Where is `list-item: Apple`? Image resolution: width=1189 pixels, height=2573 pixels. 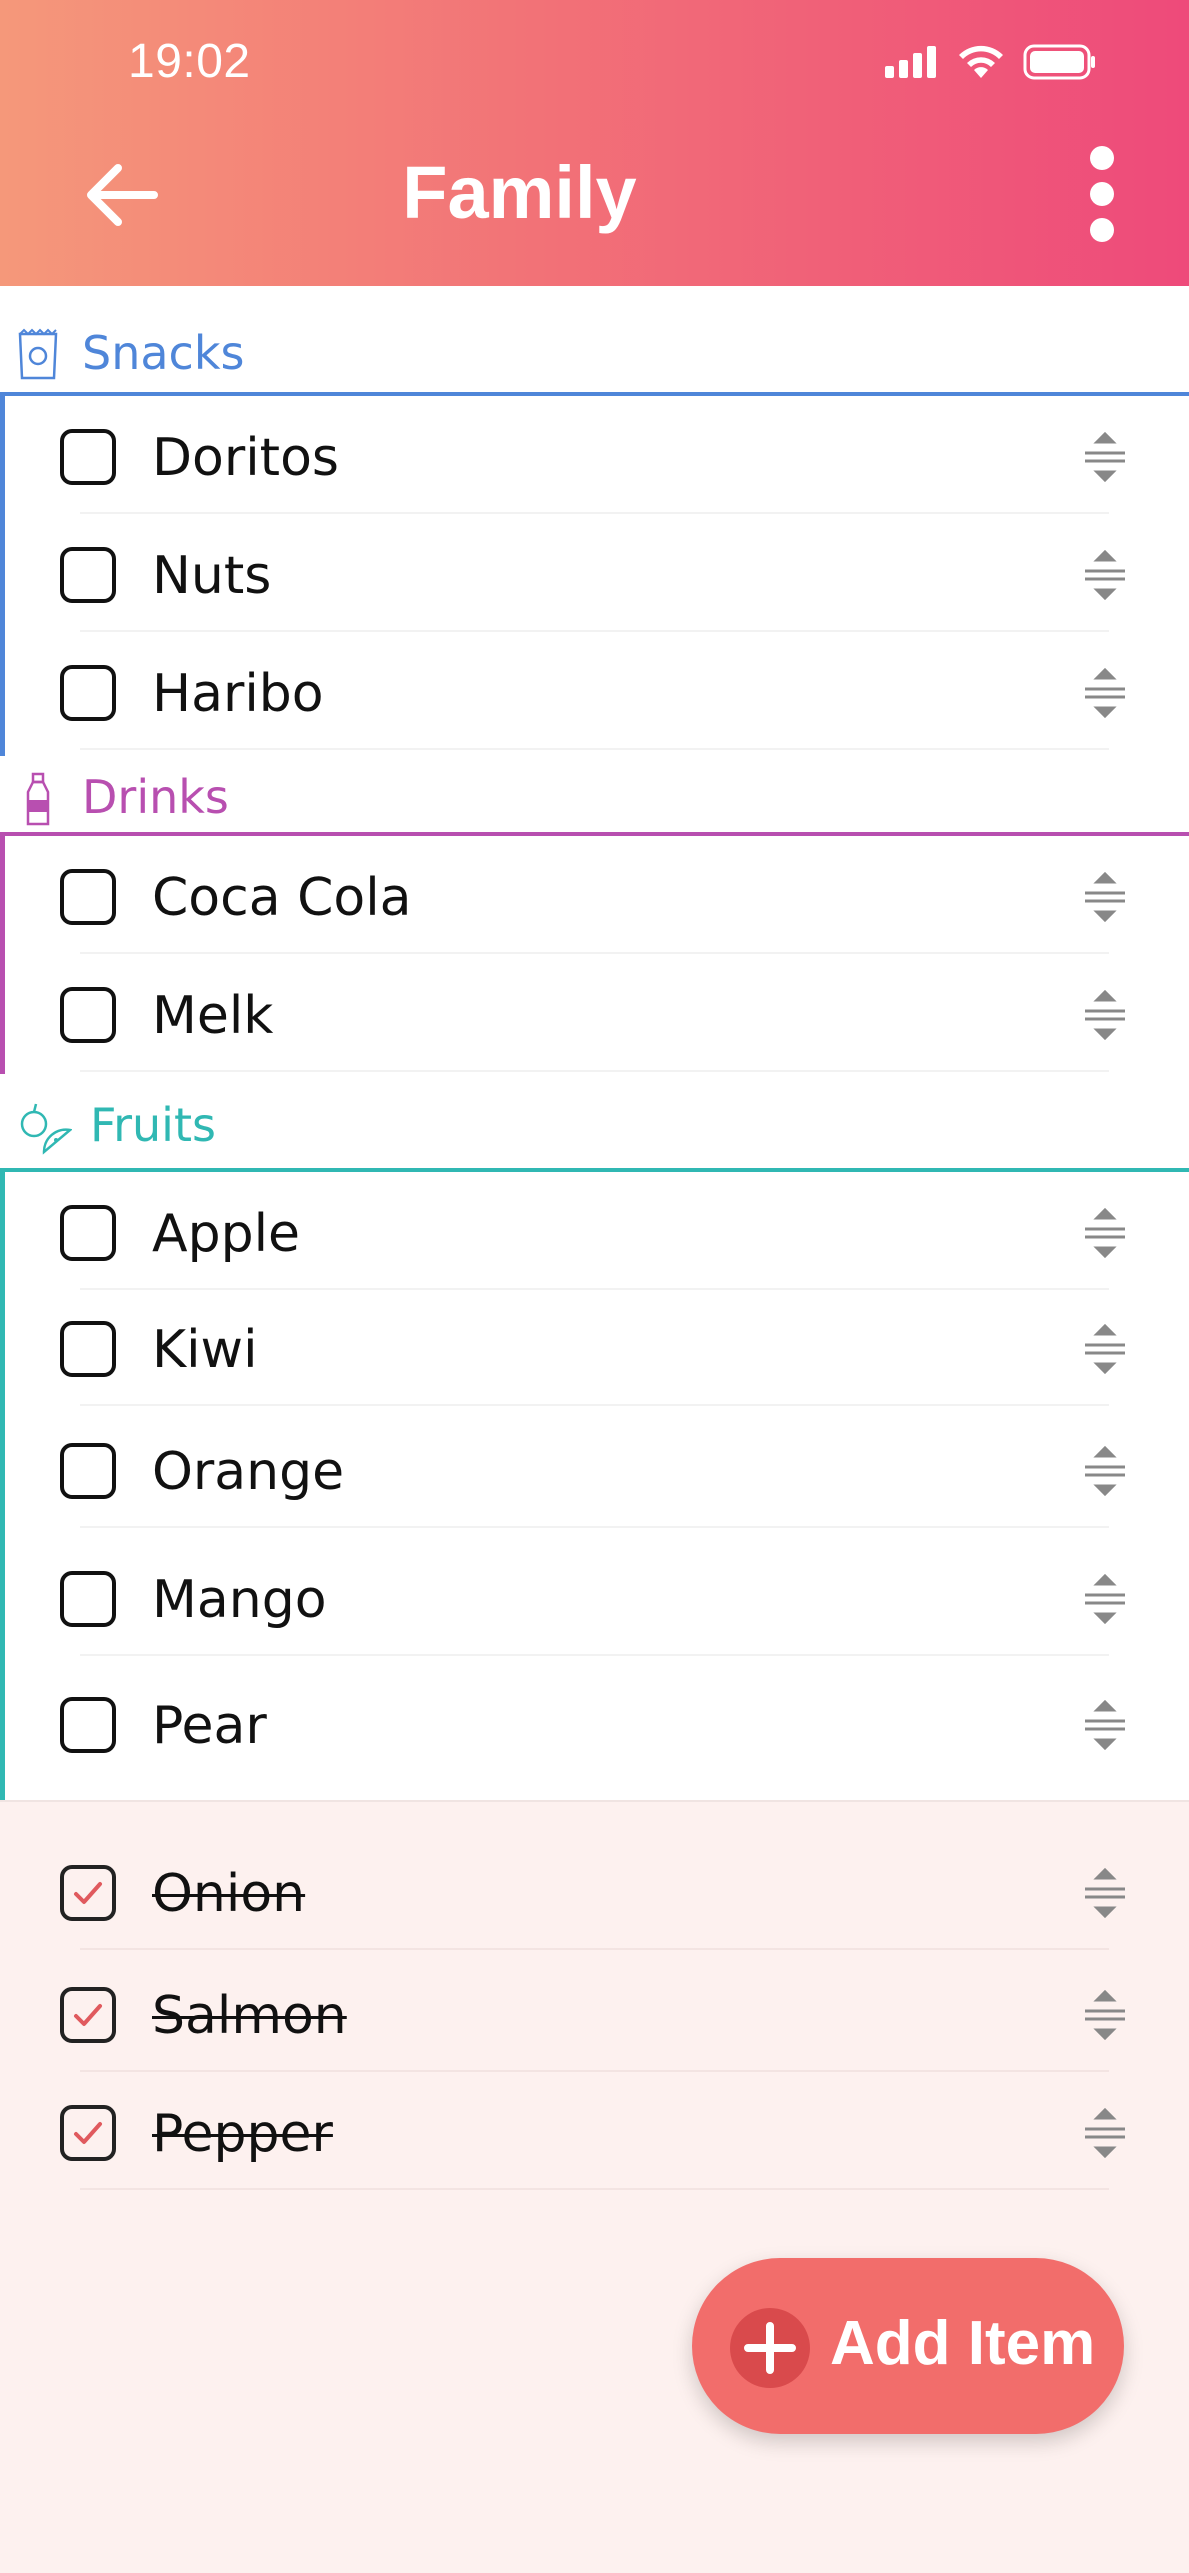
list-item: Apple is located at coordinates (594, 1231).